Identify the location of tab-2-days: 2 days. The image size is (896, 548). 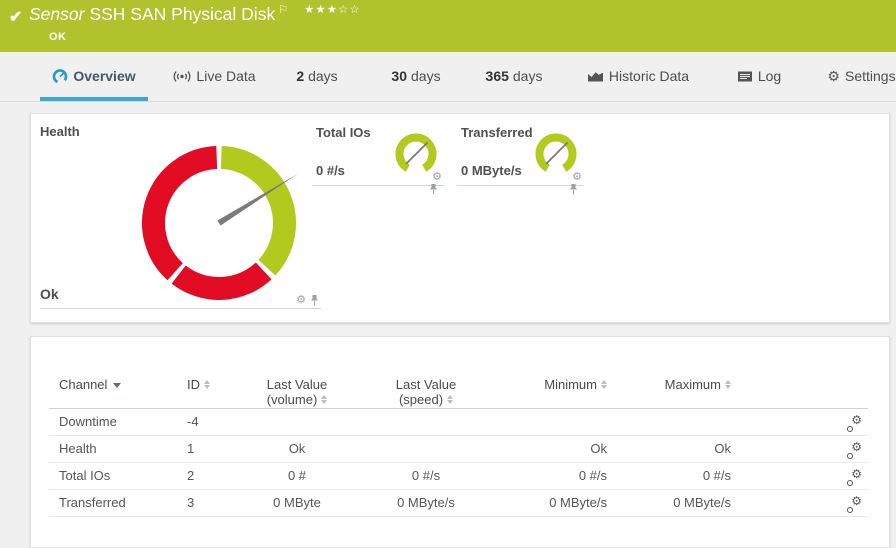
(317, 76).